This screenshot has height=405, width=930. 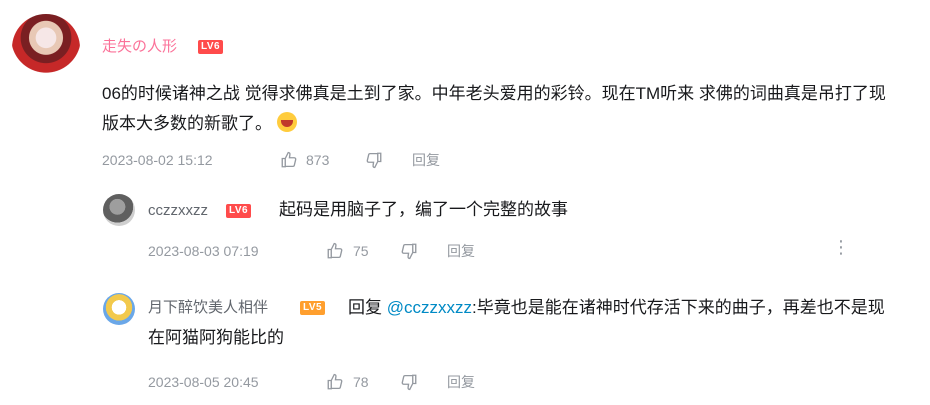 What do you see at coordinates (429, 307) in the screenshot?
I see `mention-link: @cczzxxzz` at bounding box center [429, 307].